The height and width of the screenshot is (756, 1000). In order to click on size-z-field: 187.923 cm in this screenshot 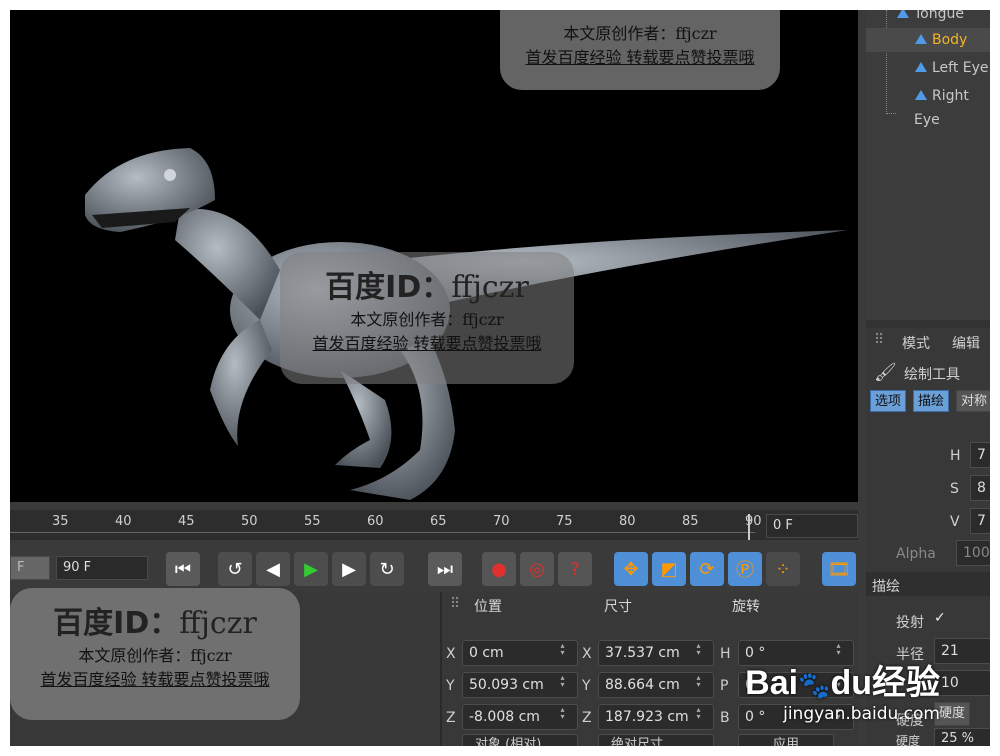, I will do `click(656, 717)`.